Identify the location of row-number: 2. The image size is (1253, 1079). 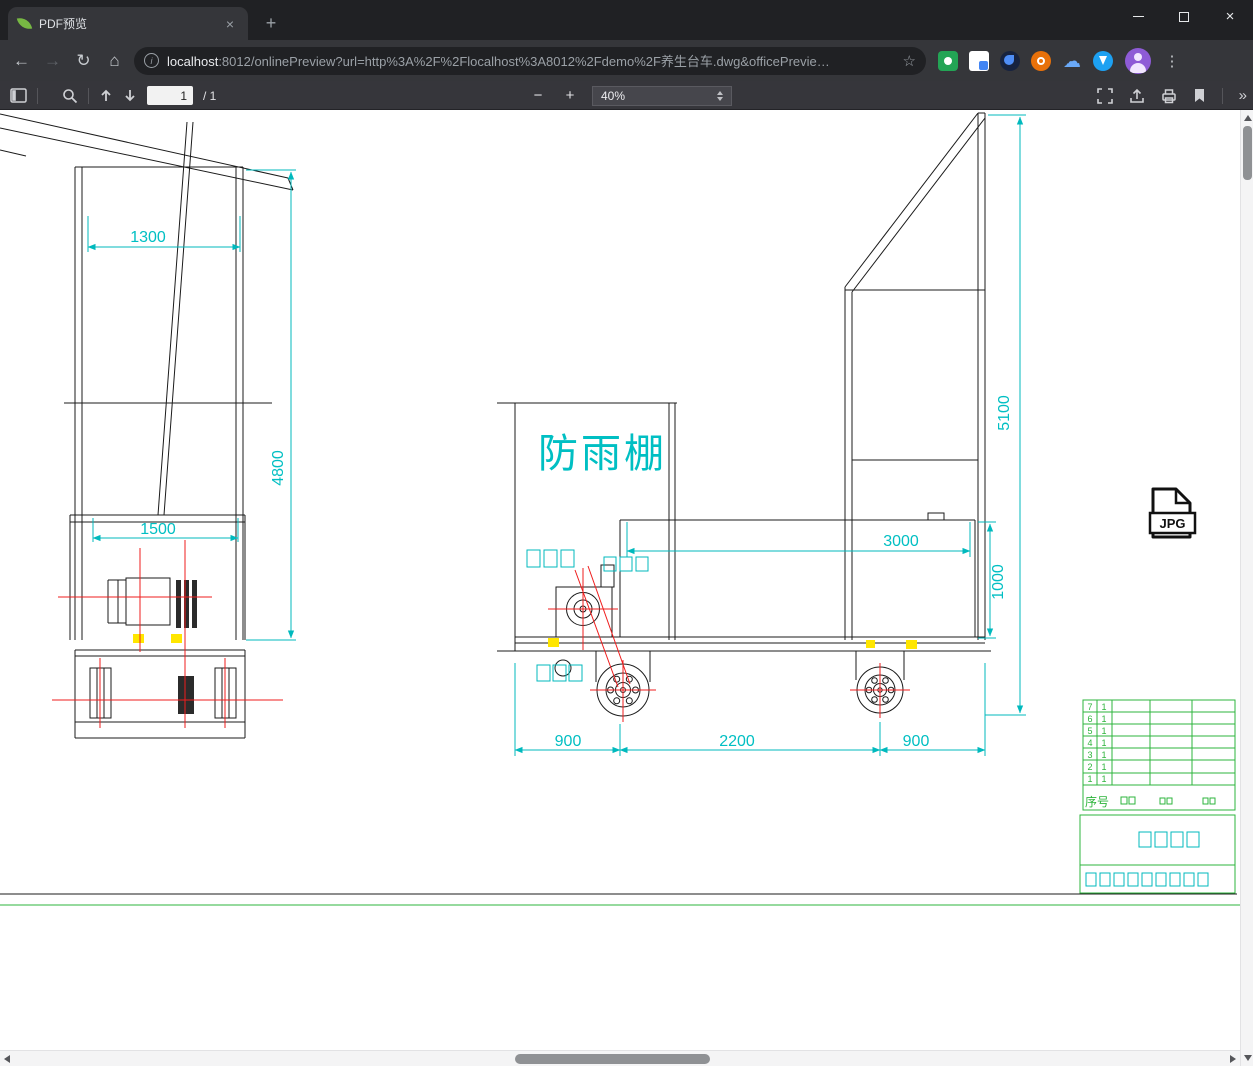
(1089, 767).